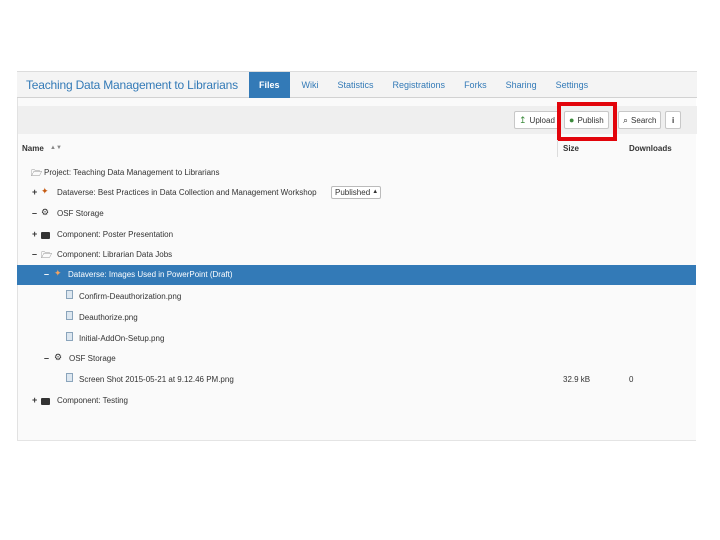 This screenshot has height=540, width=720. I want to click on file-row-component: + Component: Poster Presentation, so click(356, 235).